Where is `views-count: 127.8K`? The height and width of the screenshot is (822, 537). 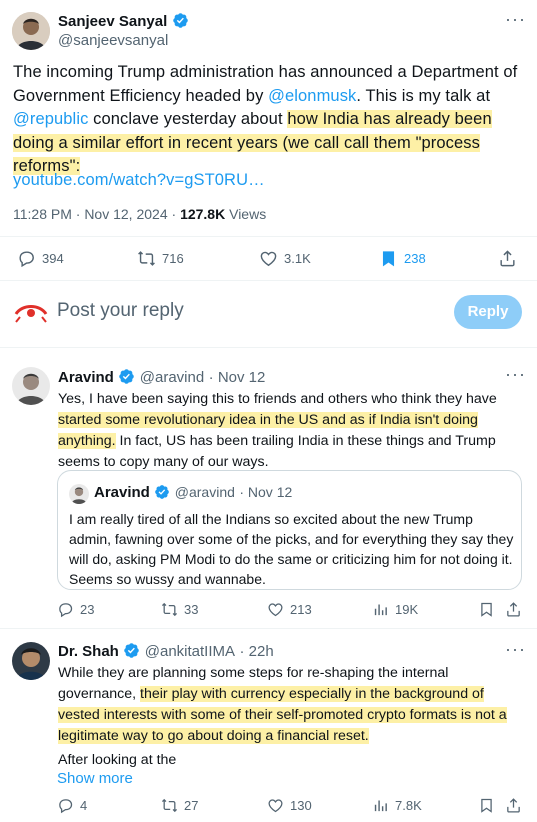
views-count: 127.8K is located at coordinates (203, 214).